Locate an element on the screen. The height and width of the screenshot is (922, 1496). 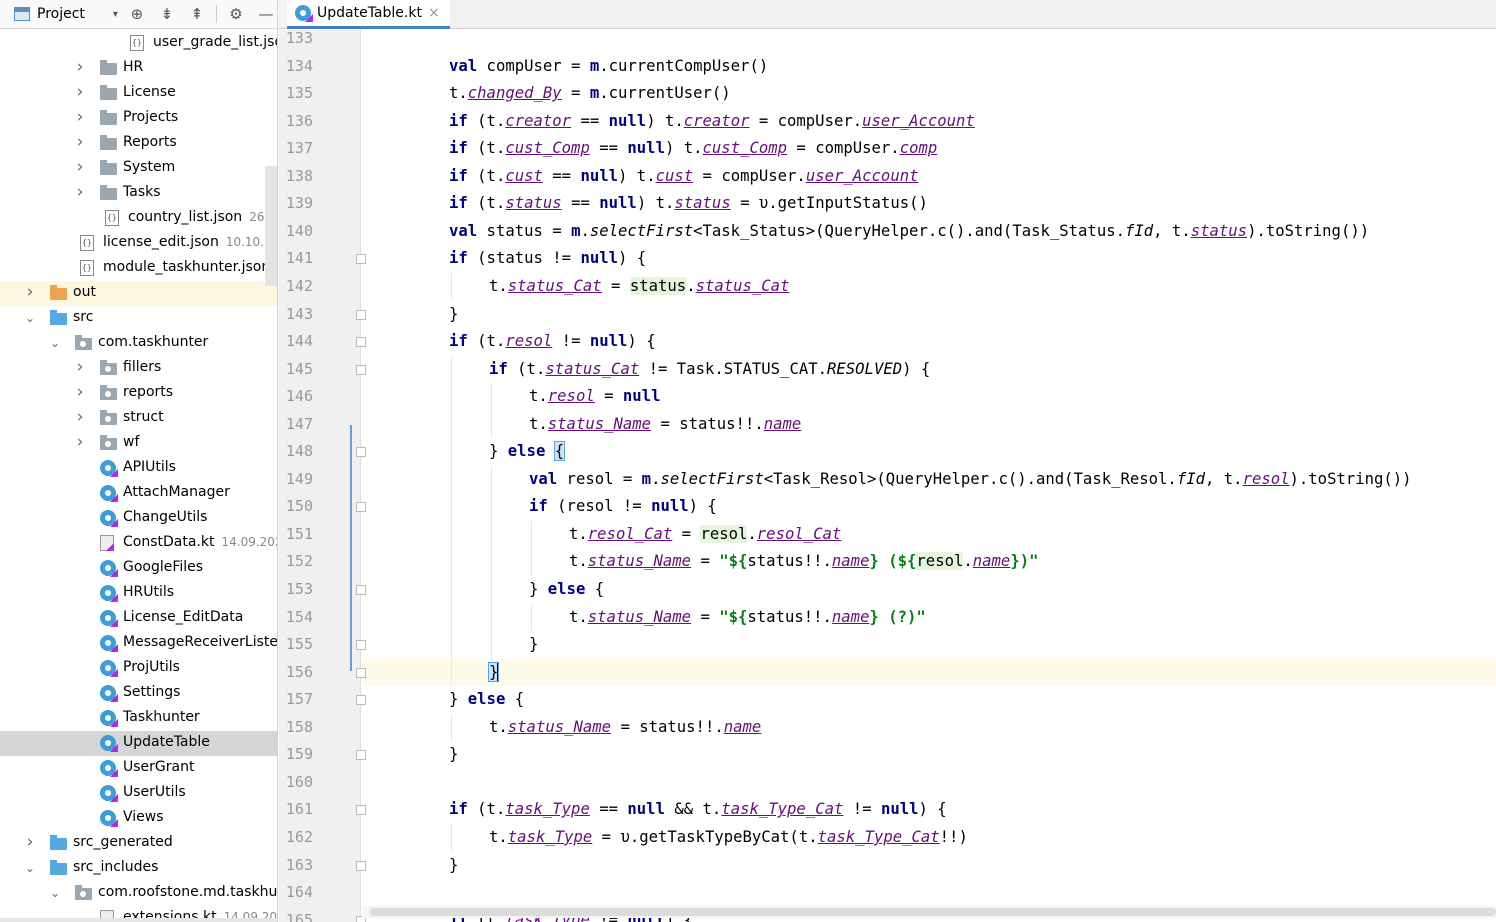
tree-item: APIUtils is located at coordinates (138, 468).